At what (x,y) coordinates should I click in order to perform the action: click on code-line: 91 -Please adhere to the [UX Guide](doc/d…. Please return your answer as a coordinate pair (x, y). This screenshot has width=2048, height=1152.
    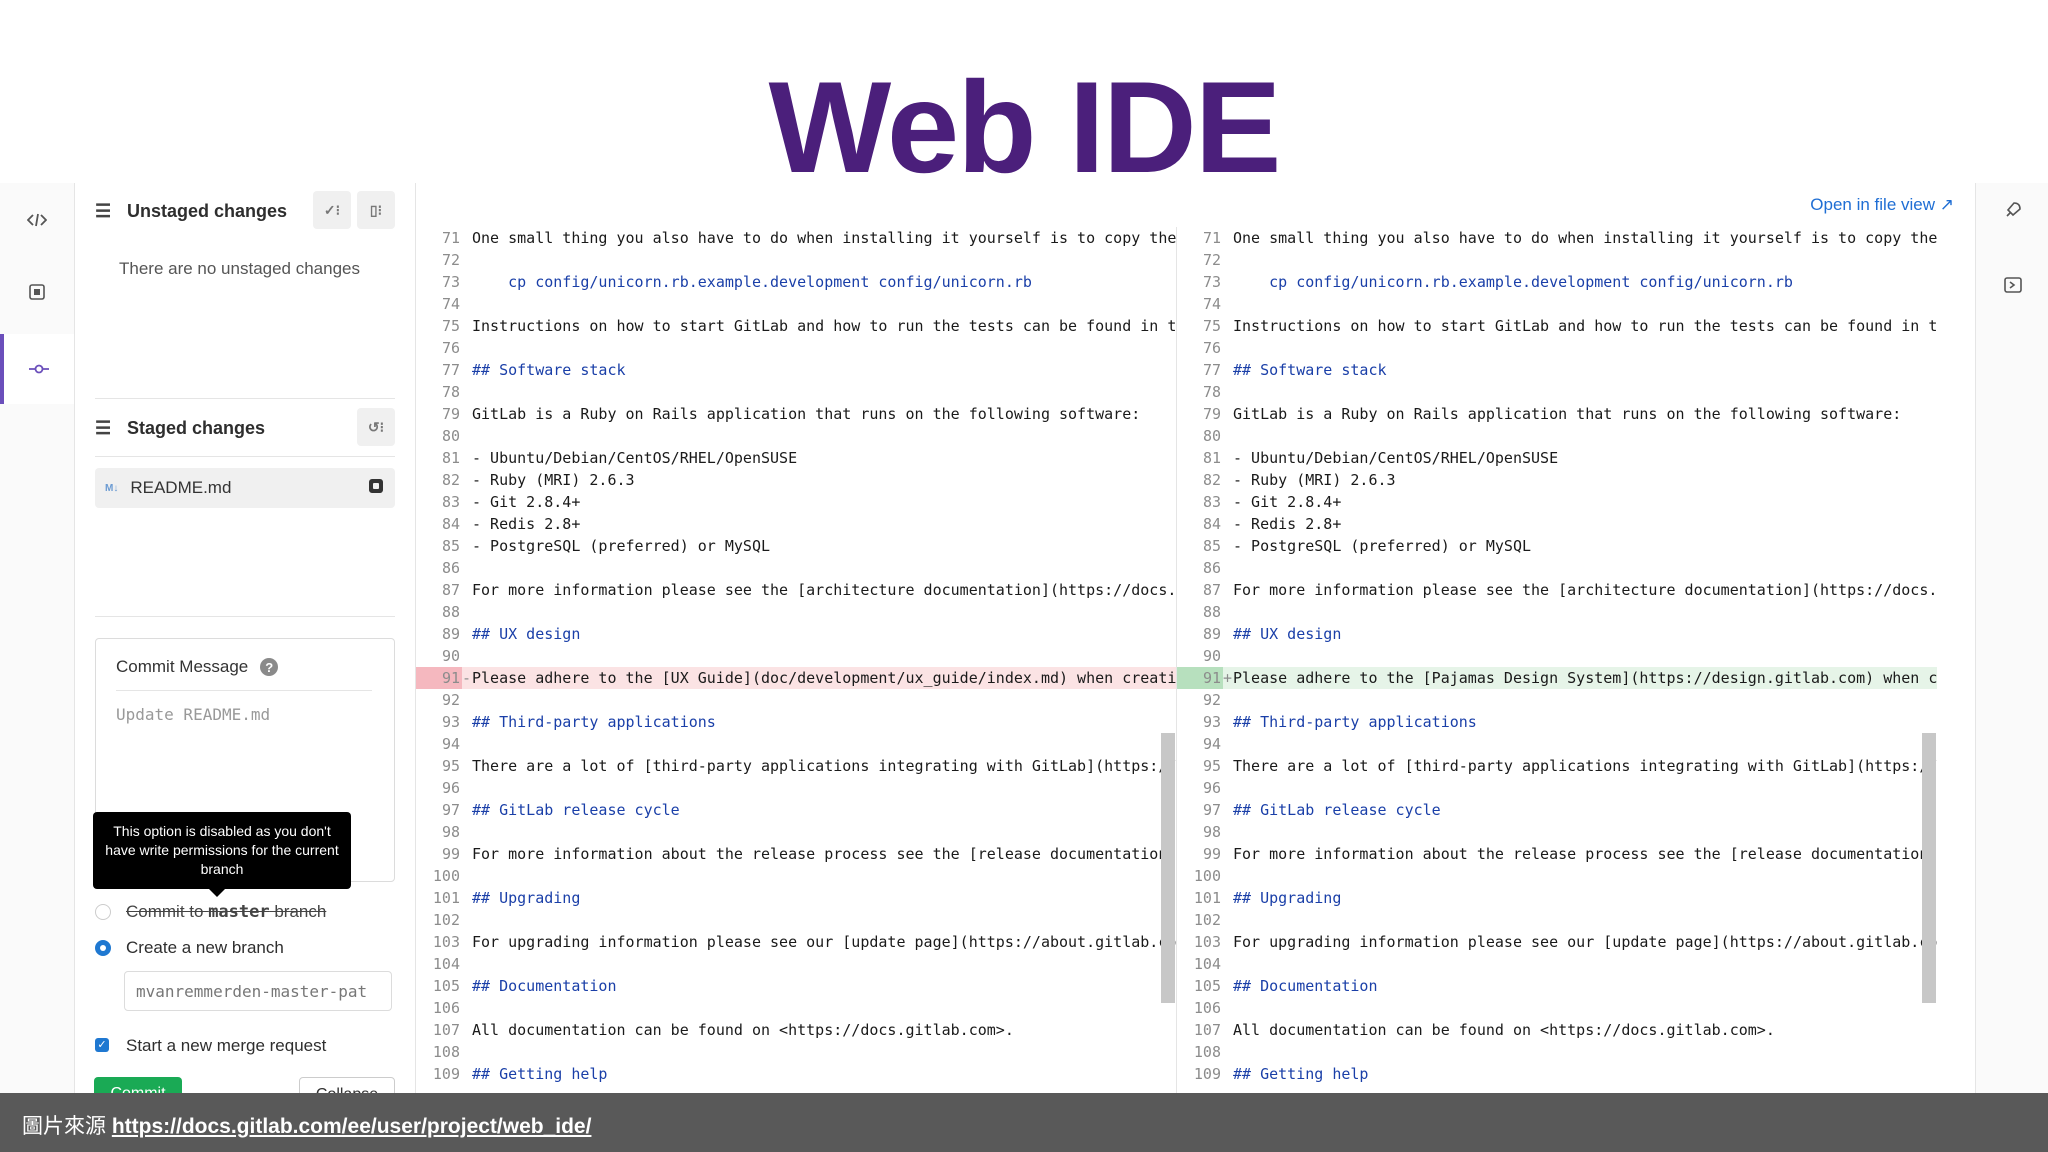
    Looking at the image, I should click on (796, 678).